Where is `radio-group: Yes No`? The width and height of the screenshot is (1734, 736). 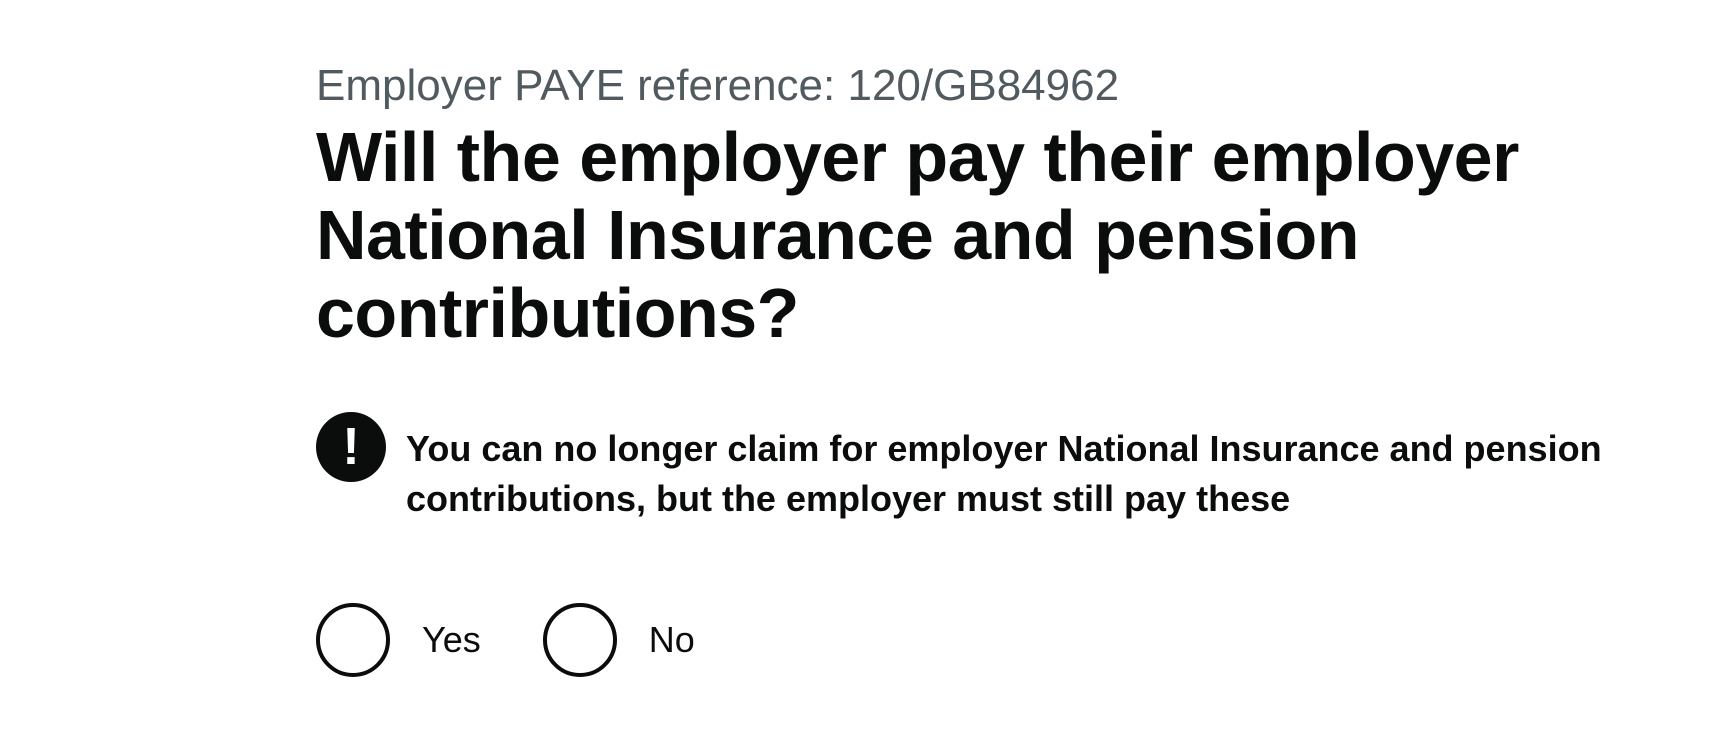
radio-group: Yes No is located at coordinates (536, 640).